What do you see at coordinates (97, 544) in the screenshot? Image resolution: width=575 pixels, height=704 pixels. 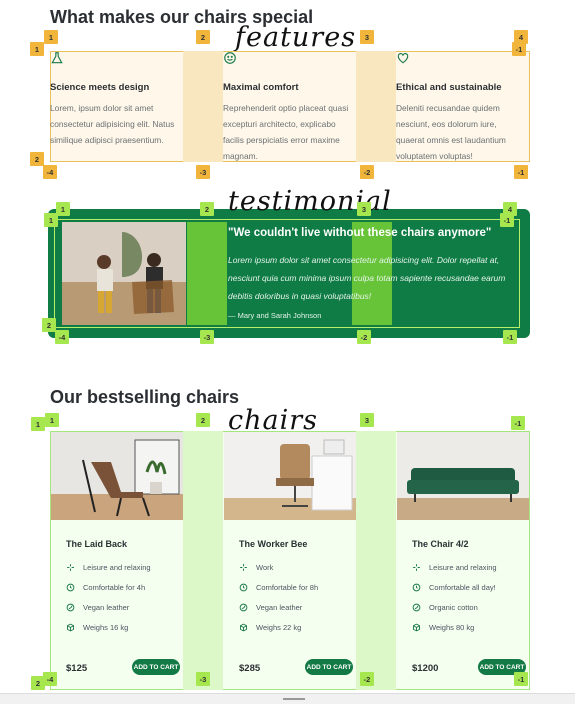 I see `product-name: The Laid Back` at bounding box center [97, 544].